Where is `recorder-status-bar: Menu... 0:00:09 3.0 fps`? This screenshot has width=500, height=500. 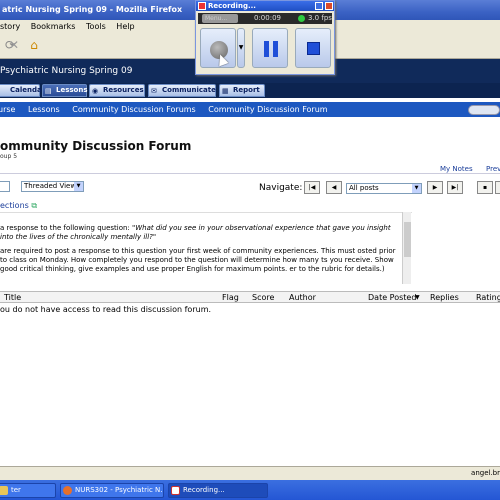 recorder-status-bar: Menu... 0:00:09 3.0 fps is located at coordinates (265, 18).